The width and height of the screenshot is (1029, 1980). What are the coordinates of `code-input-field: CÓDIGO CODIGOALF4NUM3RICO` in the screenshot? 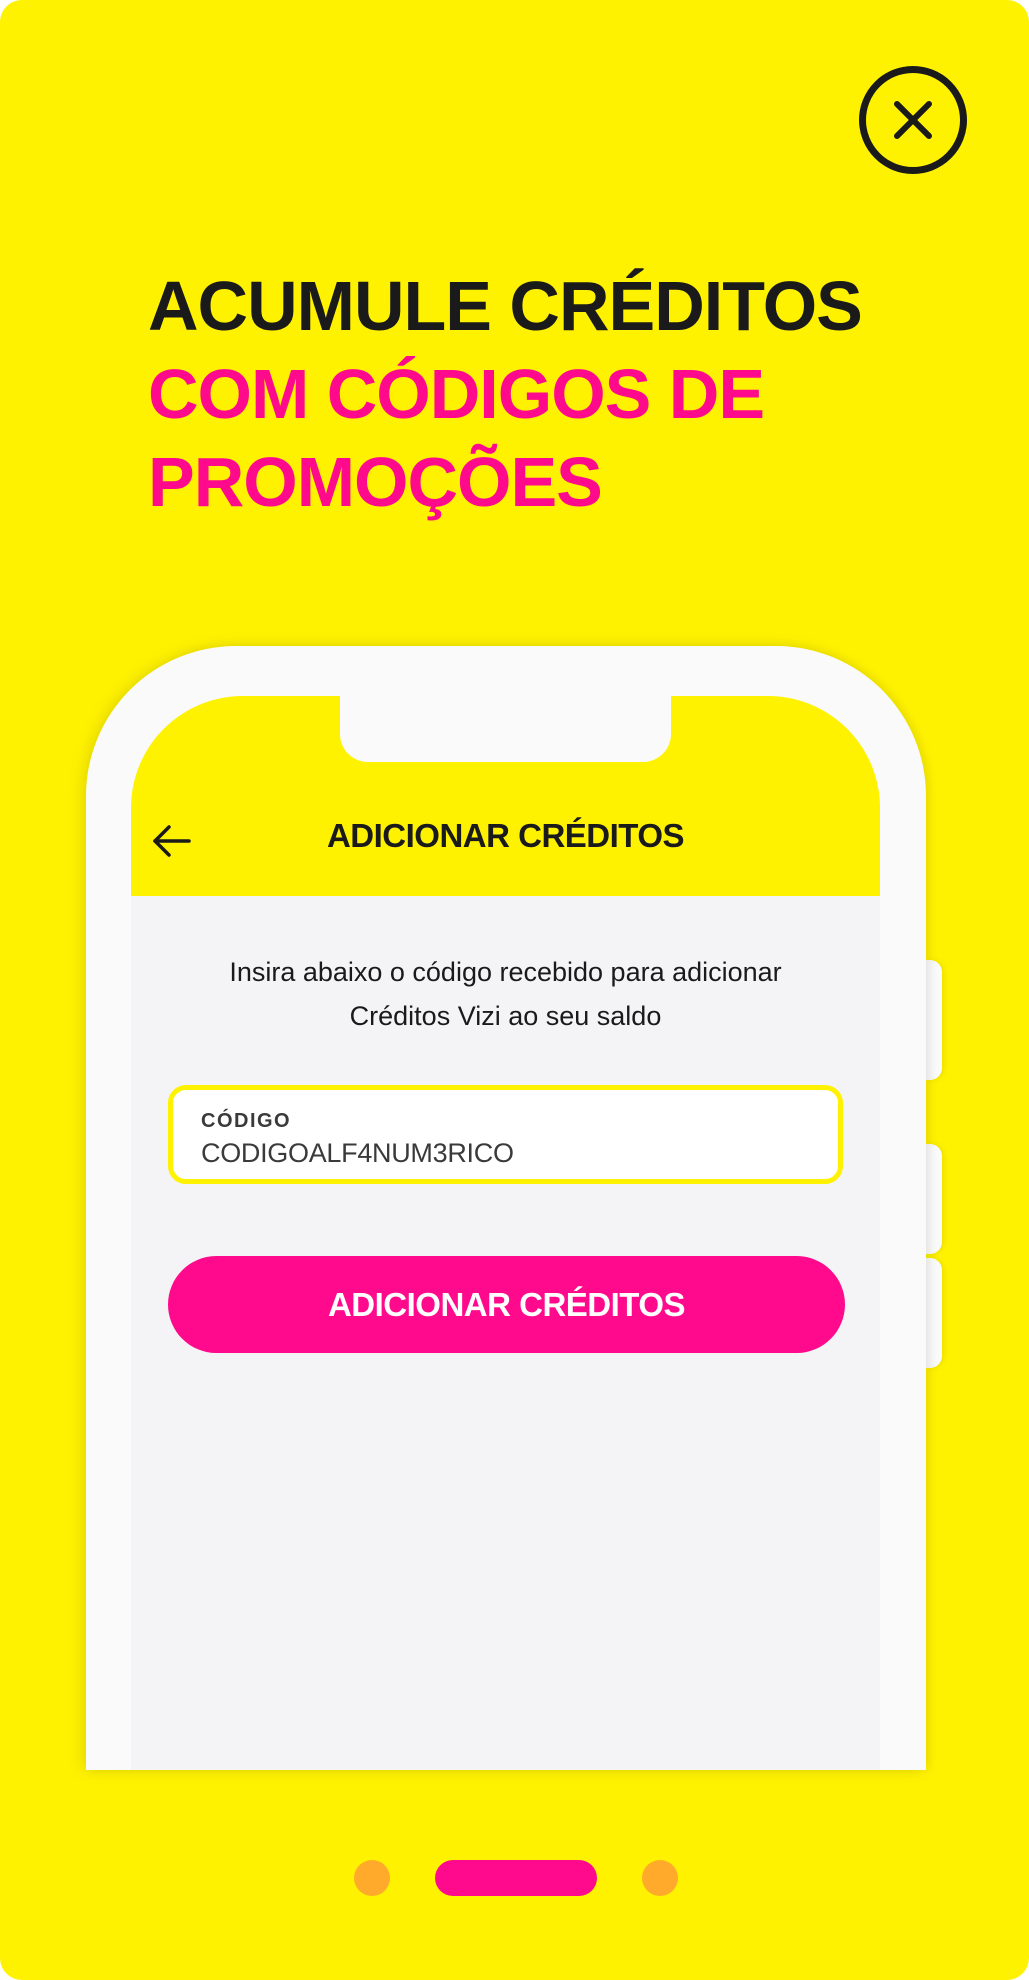 It's located at (505, 1134).